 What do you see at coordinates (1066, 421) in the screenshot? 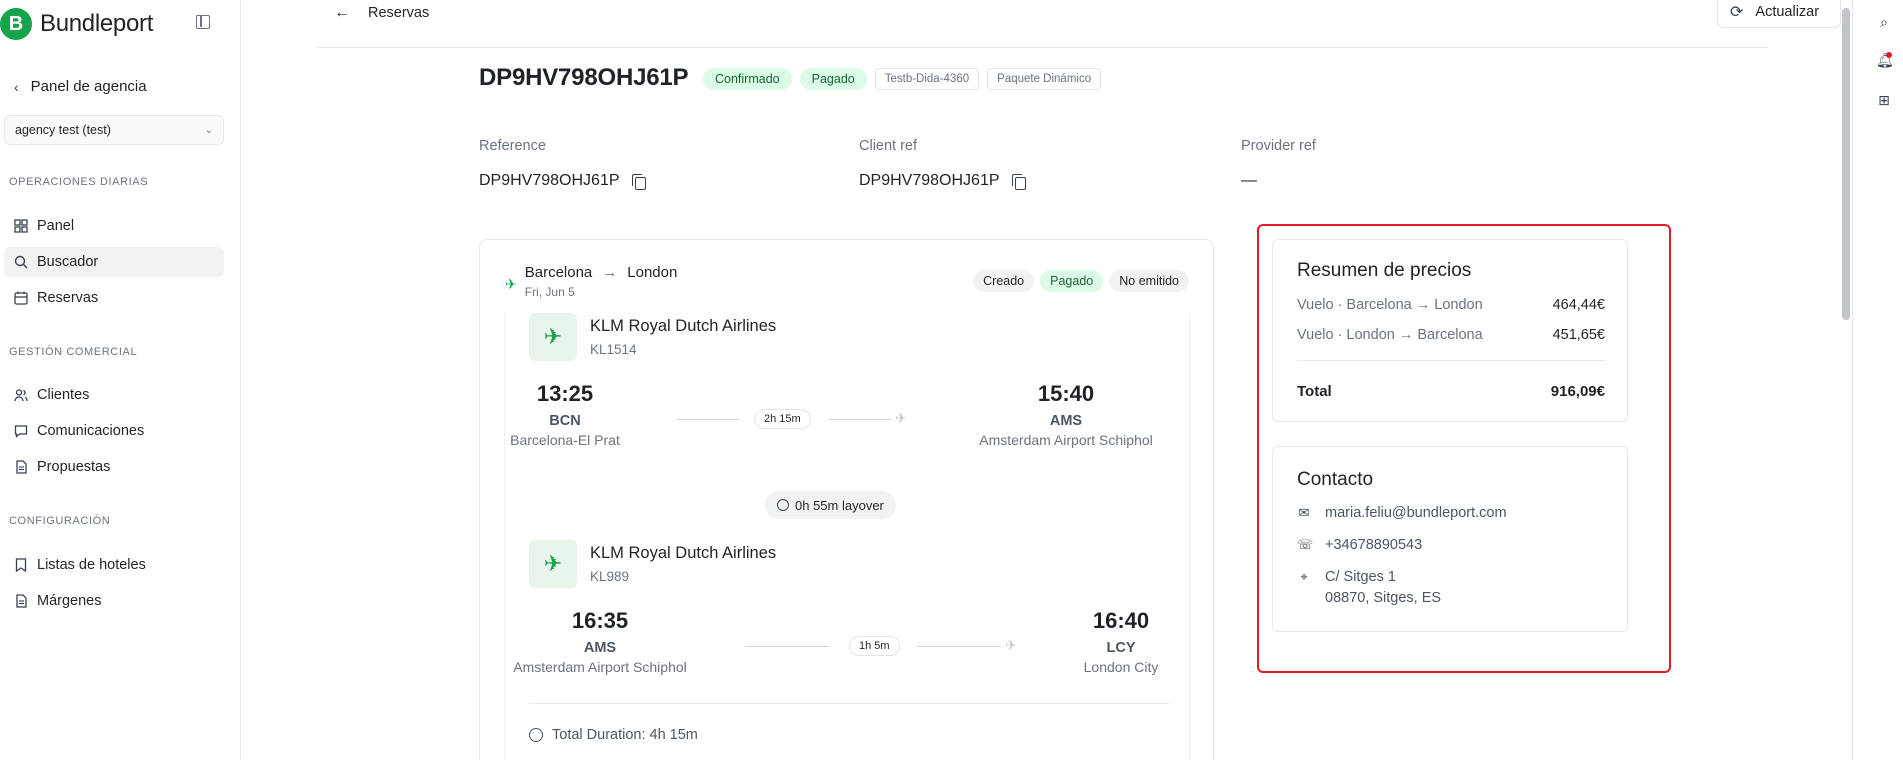
I see `arrival-iata: AMS` at bounding box center [1066, 421].